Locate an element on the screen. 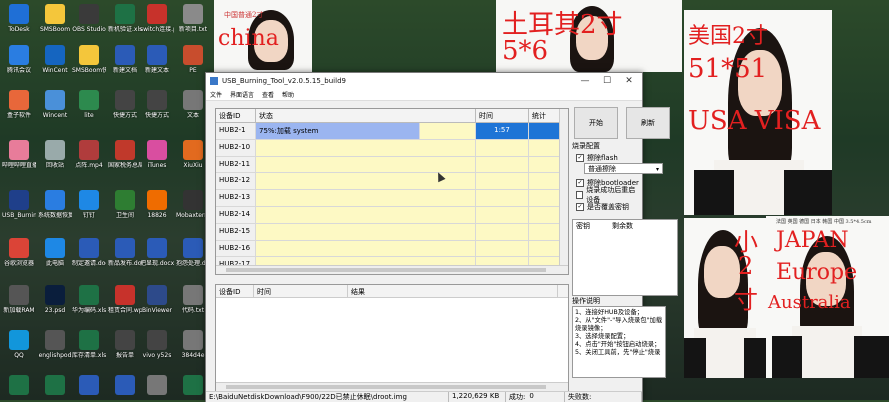 Image resolution: width=889 pixels, height=402 pixels. desktop-icon: 新加载RAM is located at coordinates (19, 299).